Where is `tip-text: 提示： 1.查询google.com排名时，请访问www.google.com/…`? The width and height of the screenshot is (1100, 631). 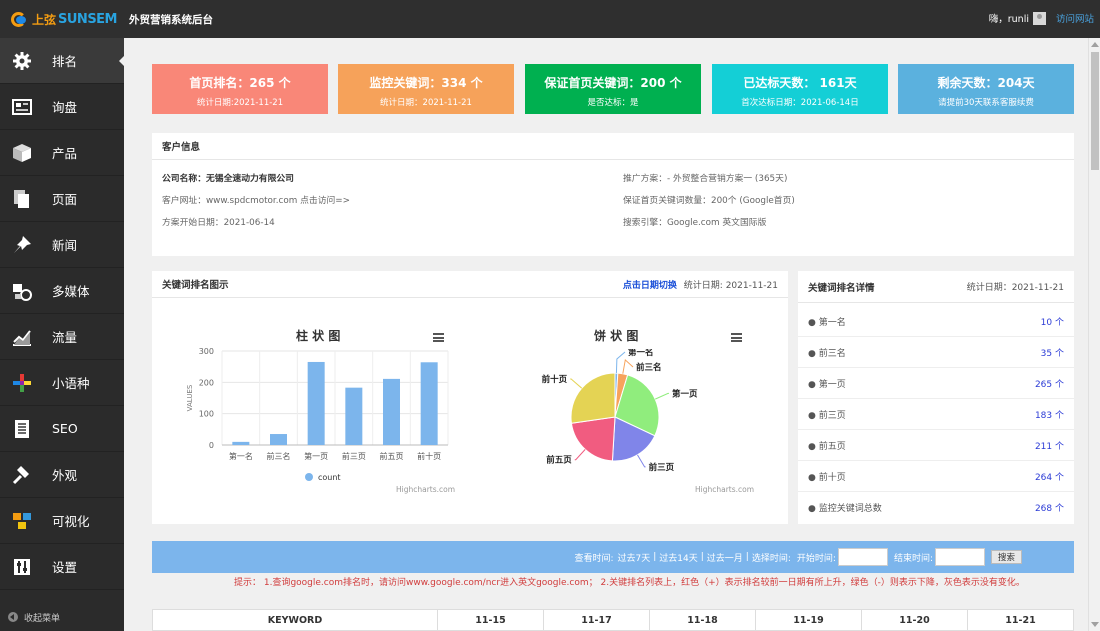 tip-text: 提示： 1.查询google.com排名时，请访问www.google.com/… is located at coordinates (629, 583).